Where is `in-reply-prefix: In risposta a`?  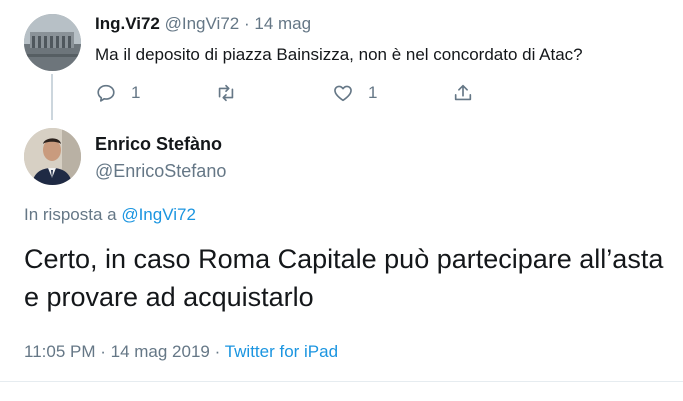 in-reply-prefix: In risposta a is located at coordinates (73, 214).